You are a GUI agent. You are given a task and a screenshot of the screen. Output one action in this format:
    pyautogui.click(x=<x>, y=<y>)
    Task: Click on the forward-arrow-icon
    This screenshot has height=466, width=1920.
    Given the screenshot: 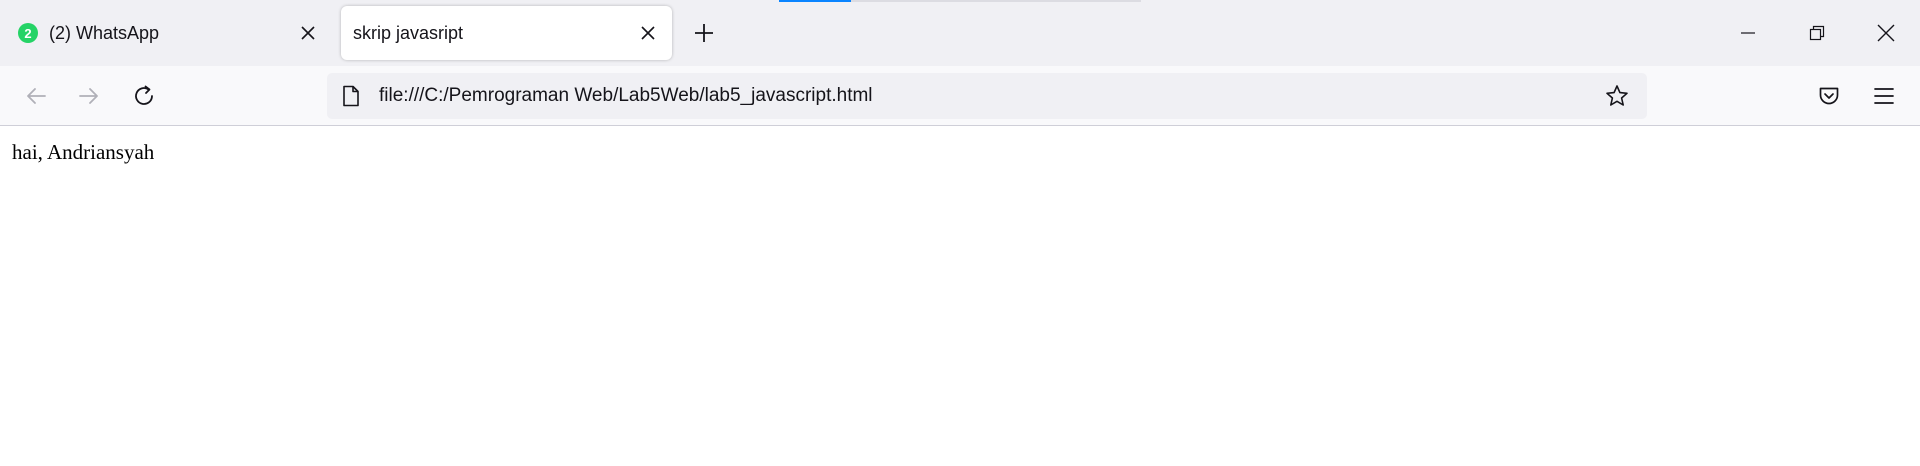 What is the action you would take?
    pyautogui.click(x=89, y=96)
    